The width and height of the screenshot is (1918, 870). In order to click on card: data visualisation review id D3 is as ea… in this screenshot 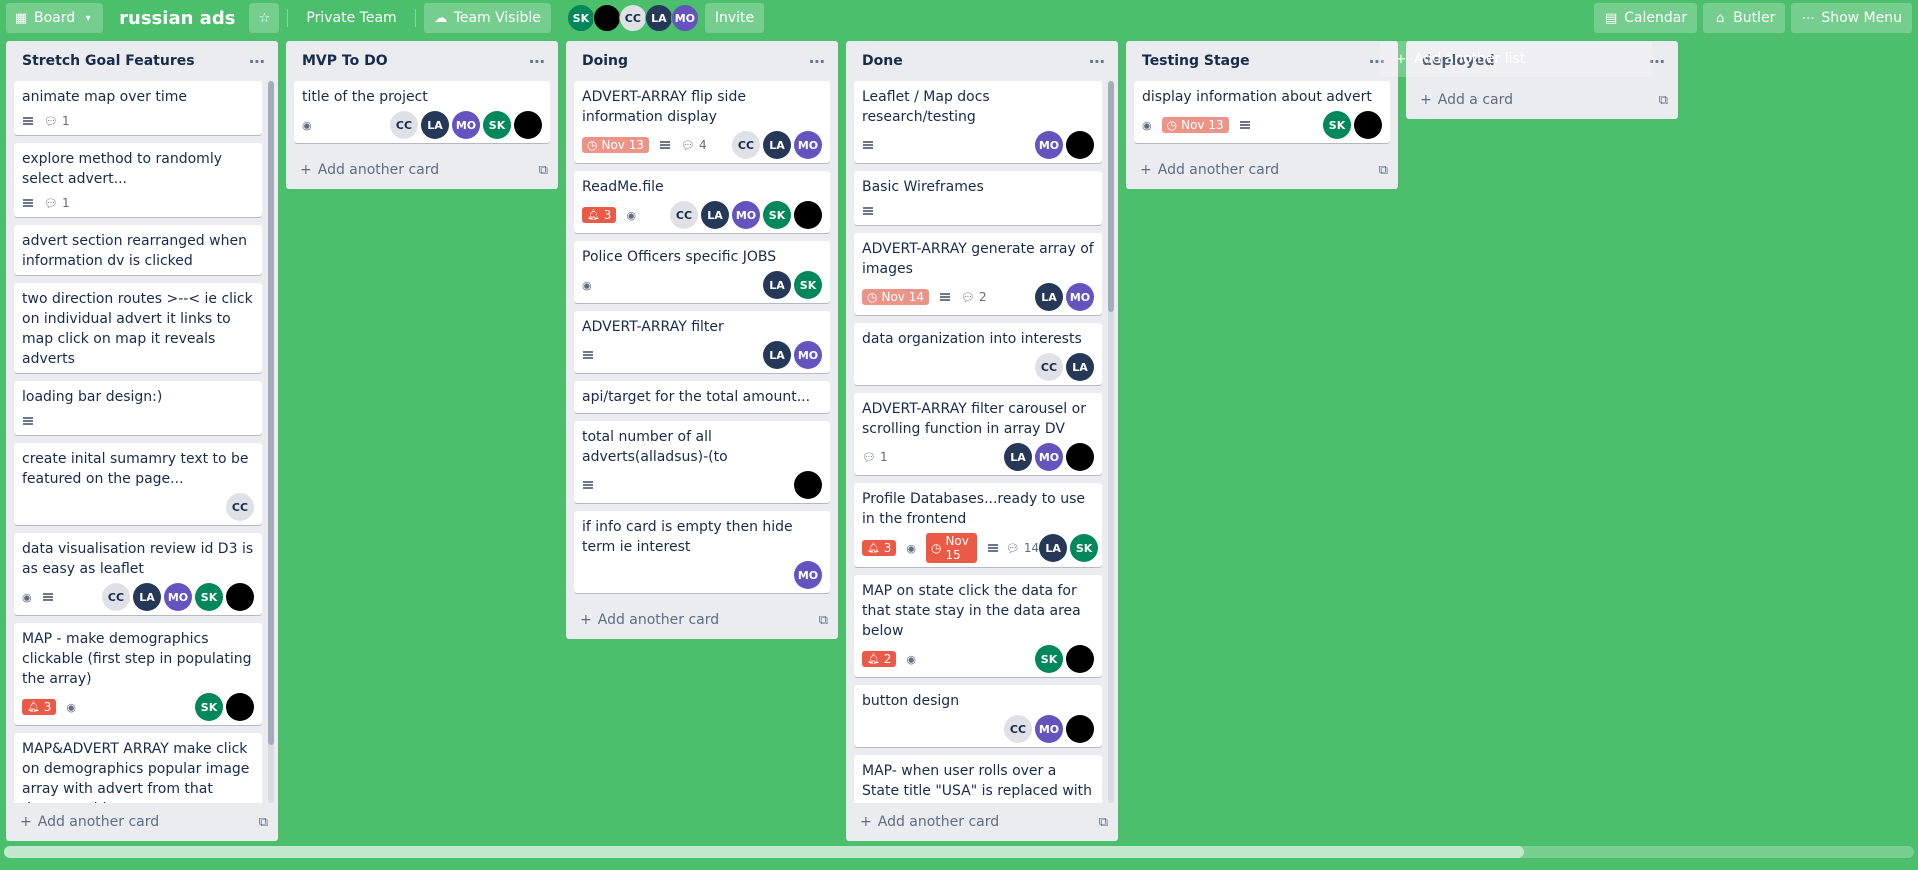, I will do `click(138, 574)`.